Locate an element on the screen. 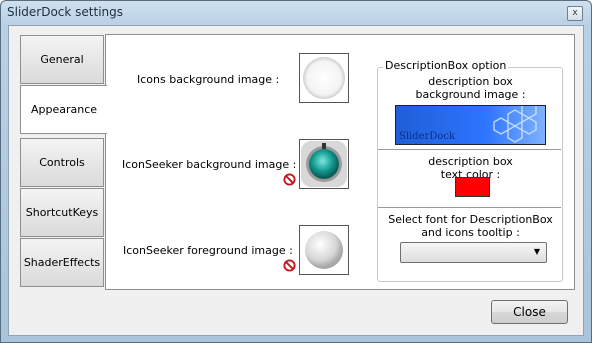  desc-bg-label-line2: background image : is located at coordinates (470, 94).